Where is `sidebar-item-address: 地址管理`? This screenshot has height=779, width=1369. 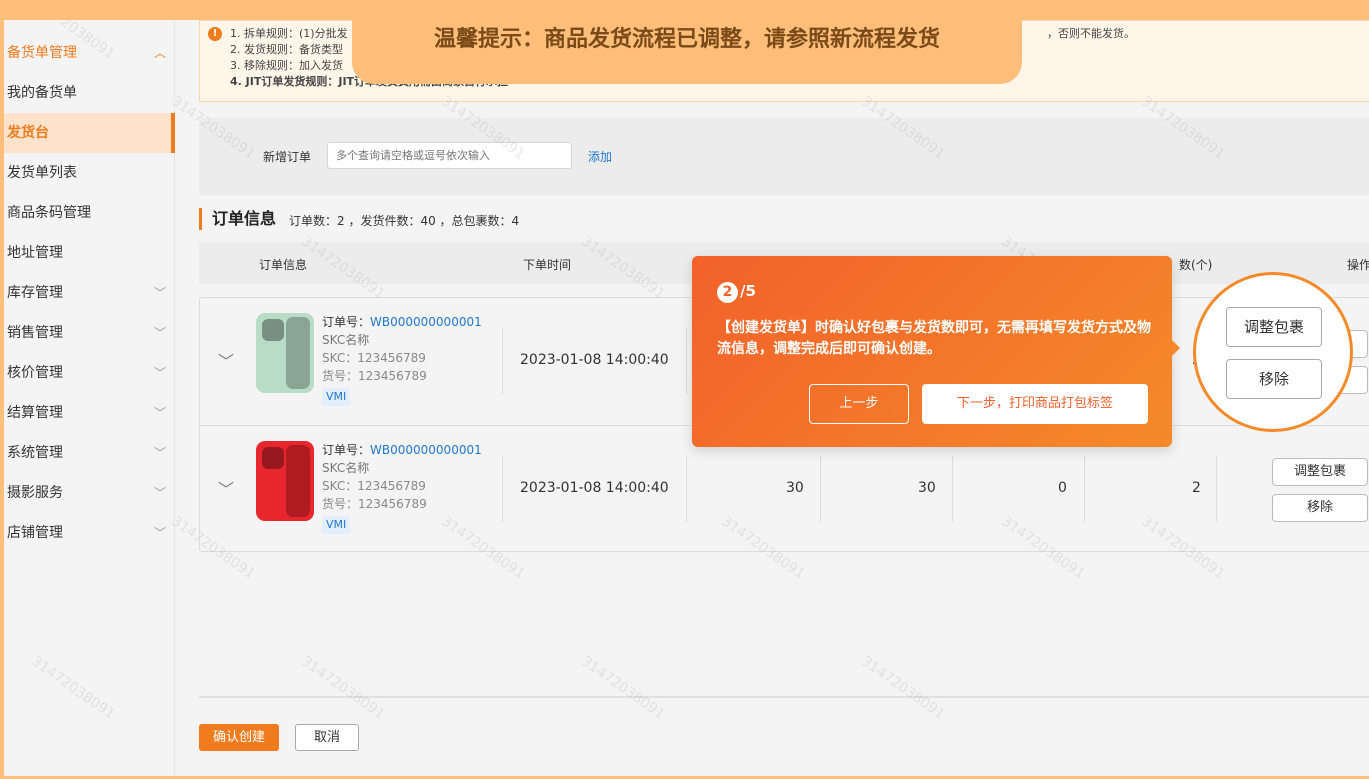 sidebar-item-address: 地址管理 is located at coordinates (89, 253).